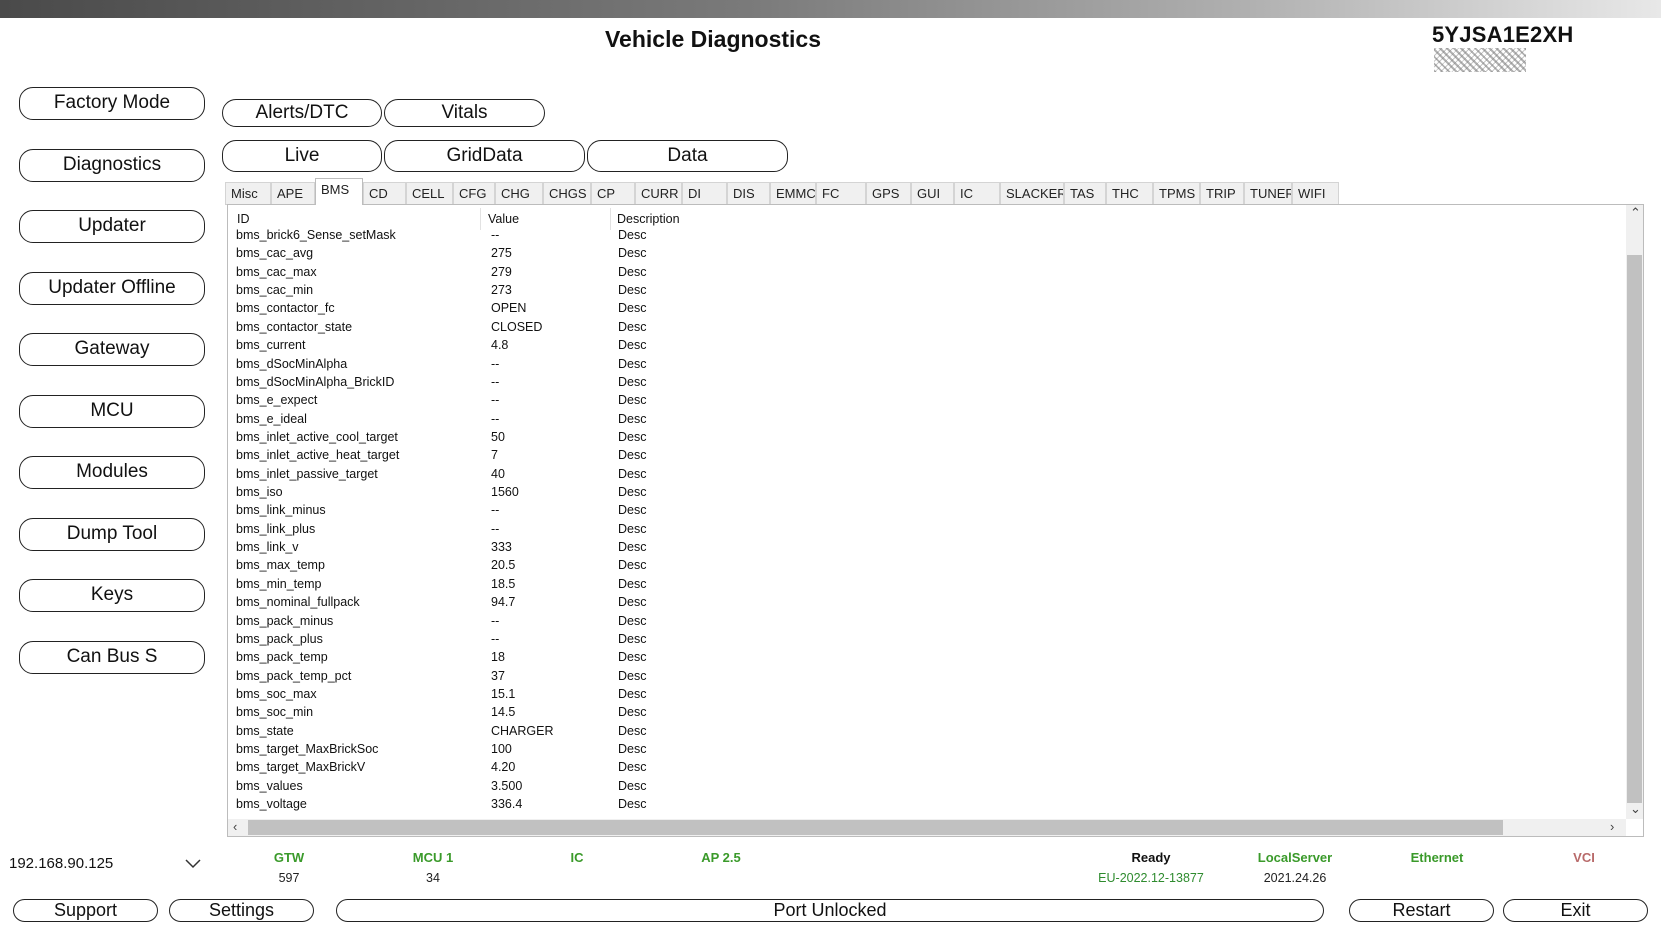 Image resolution: width=1661 pixels, height=935 pixels. I want to click on sidebar-button-gateway: Gateway, so click(112, 349).